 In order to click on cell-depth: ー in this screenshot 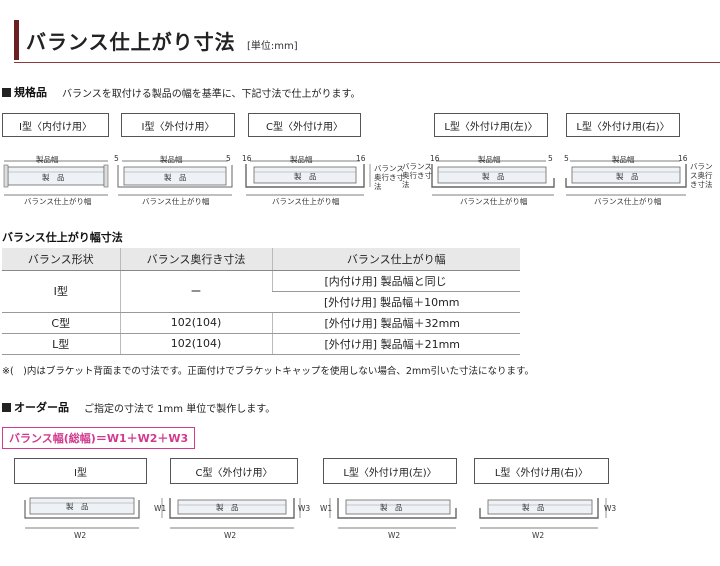, I will do `click(195, 291)`.